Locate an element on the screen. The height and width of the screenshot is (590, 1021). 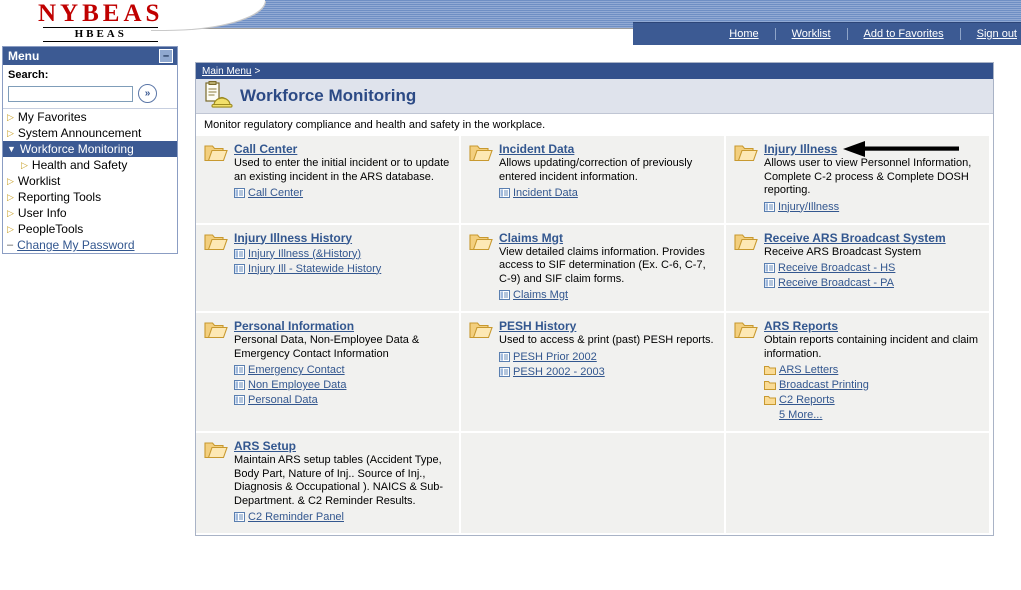
menu-cell-empty is located at coordinates (858, 484).